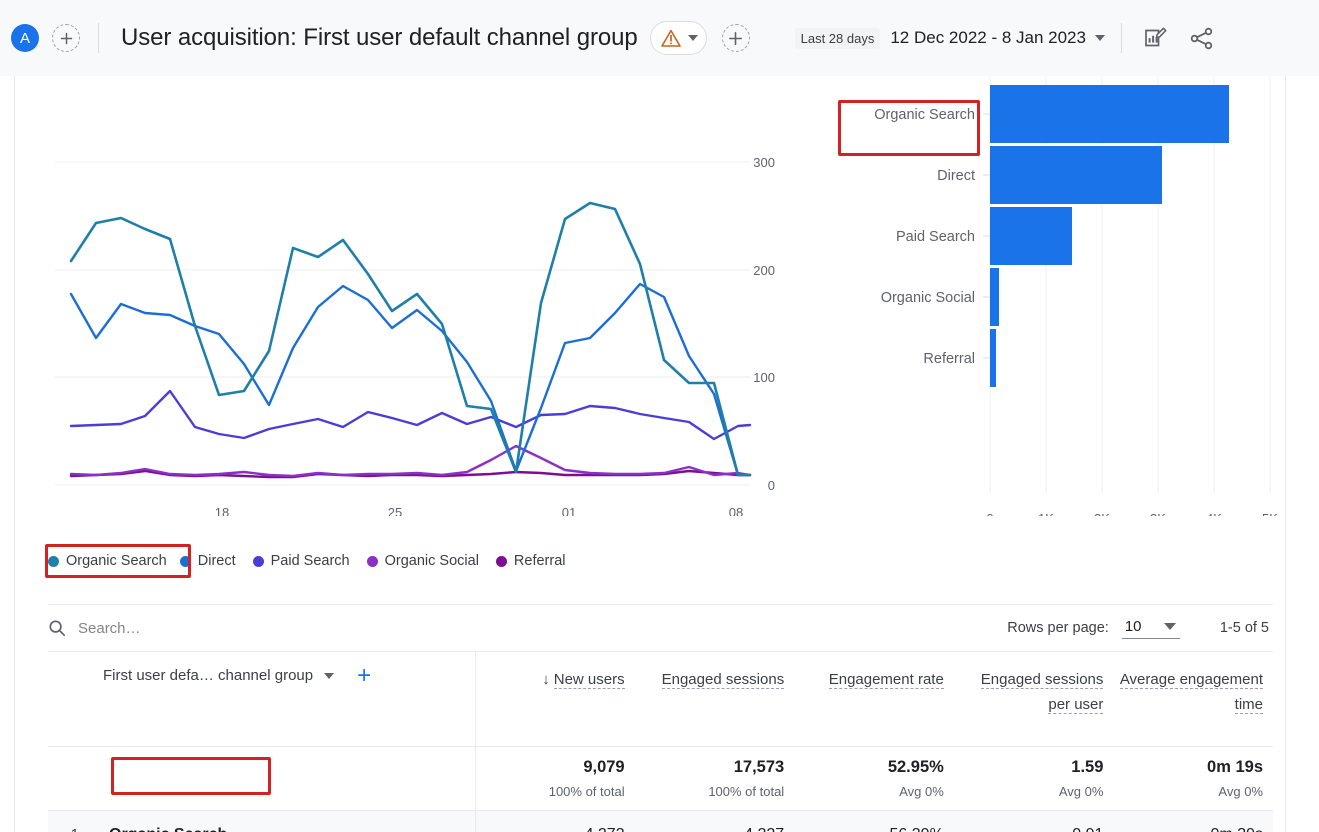 This screenshot has width=1319, height=832. I want to click on date-range-text: 12 Dec 2022 - 8 Jan 2023, so click(988, 37).